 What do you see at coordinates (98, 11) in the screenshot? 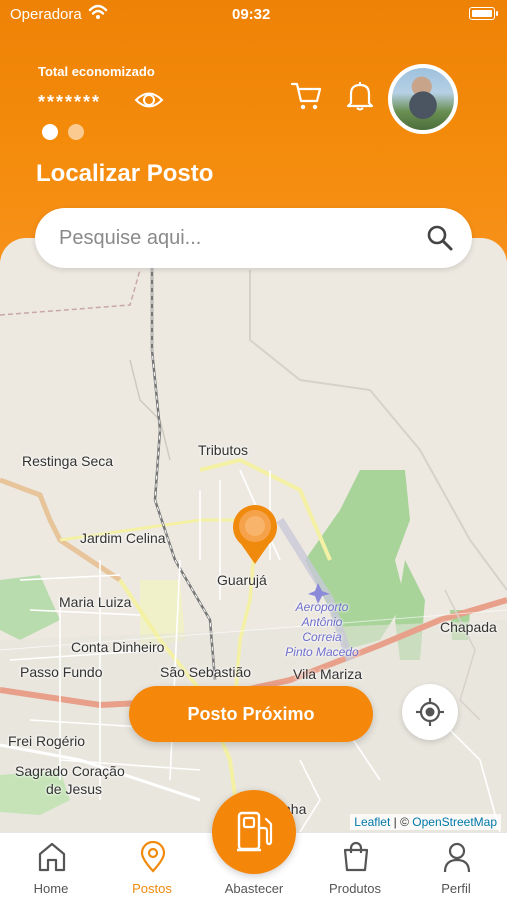
I see `wifi-icon` at bounding box center [98, 11].